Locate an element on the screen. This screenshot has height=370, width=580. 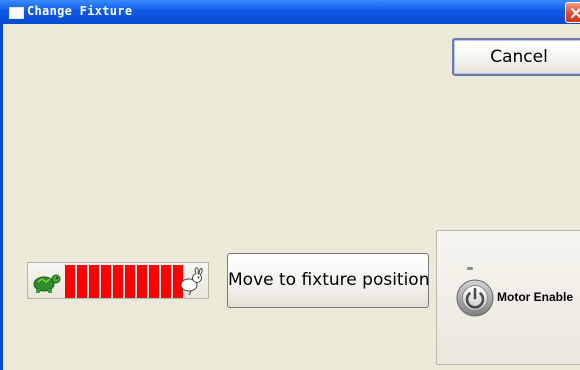
move-to-fixture-button: Move to fixture position is located at coordinates (328, 280).